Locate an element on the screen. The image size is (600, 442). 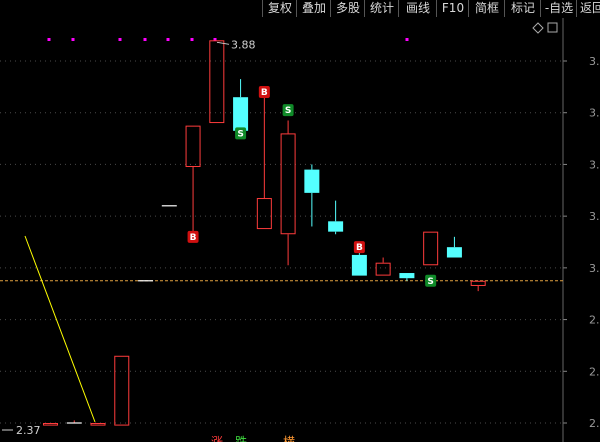
axis-tick-label: 3.8 is located at coordinates (594, 61).